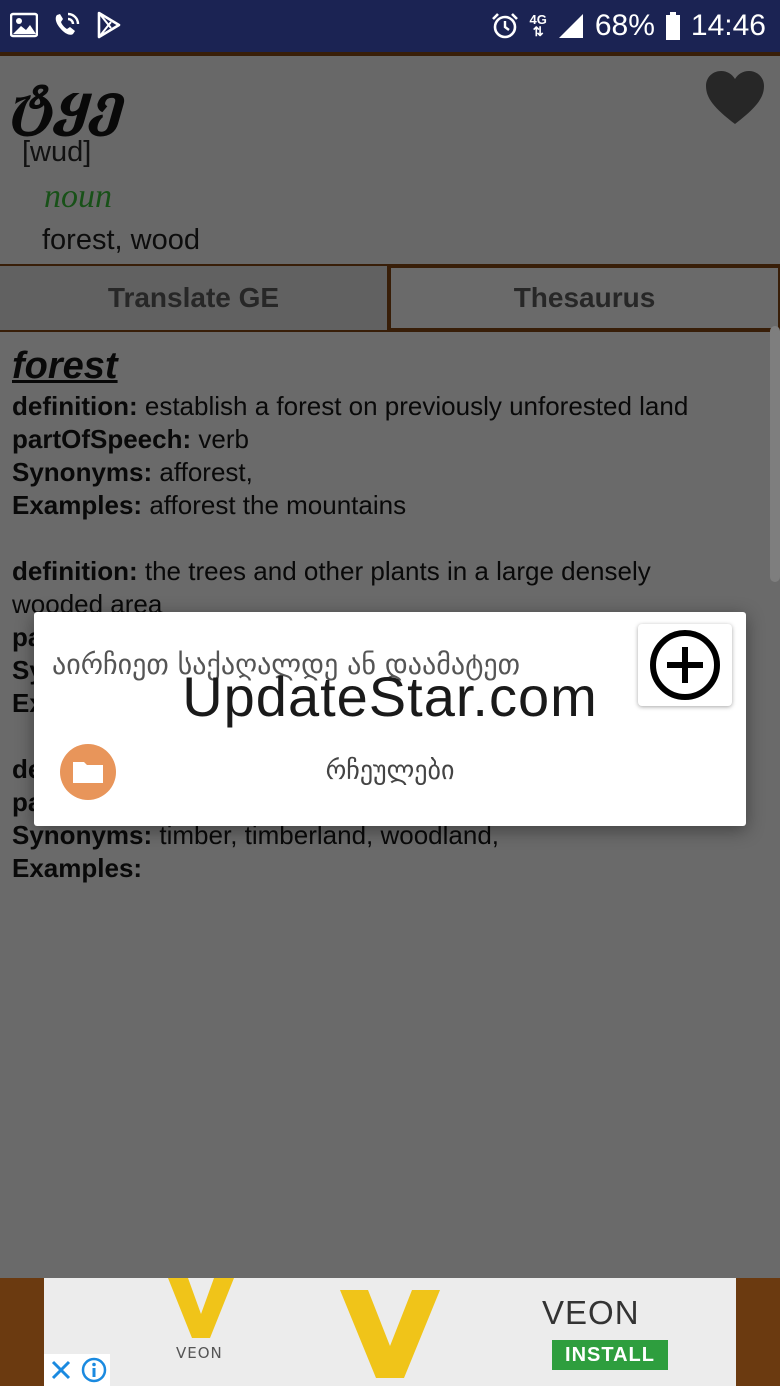 The height and width of the screenshot is (1386, 780). What do you see at coordinates (538, 25) in the screenshot?
I see `network-type: 4G ⇅` at bounding box center [538, 25].